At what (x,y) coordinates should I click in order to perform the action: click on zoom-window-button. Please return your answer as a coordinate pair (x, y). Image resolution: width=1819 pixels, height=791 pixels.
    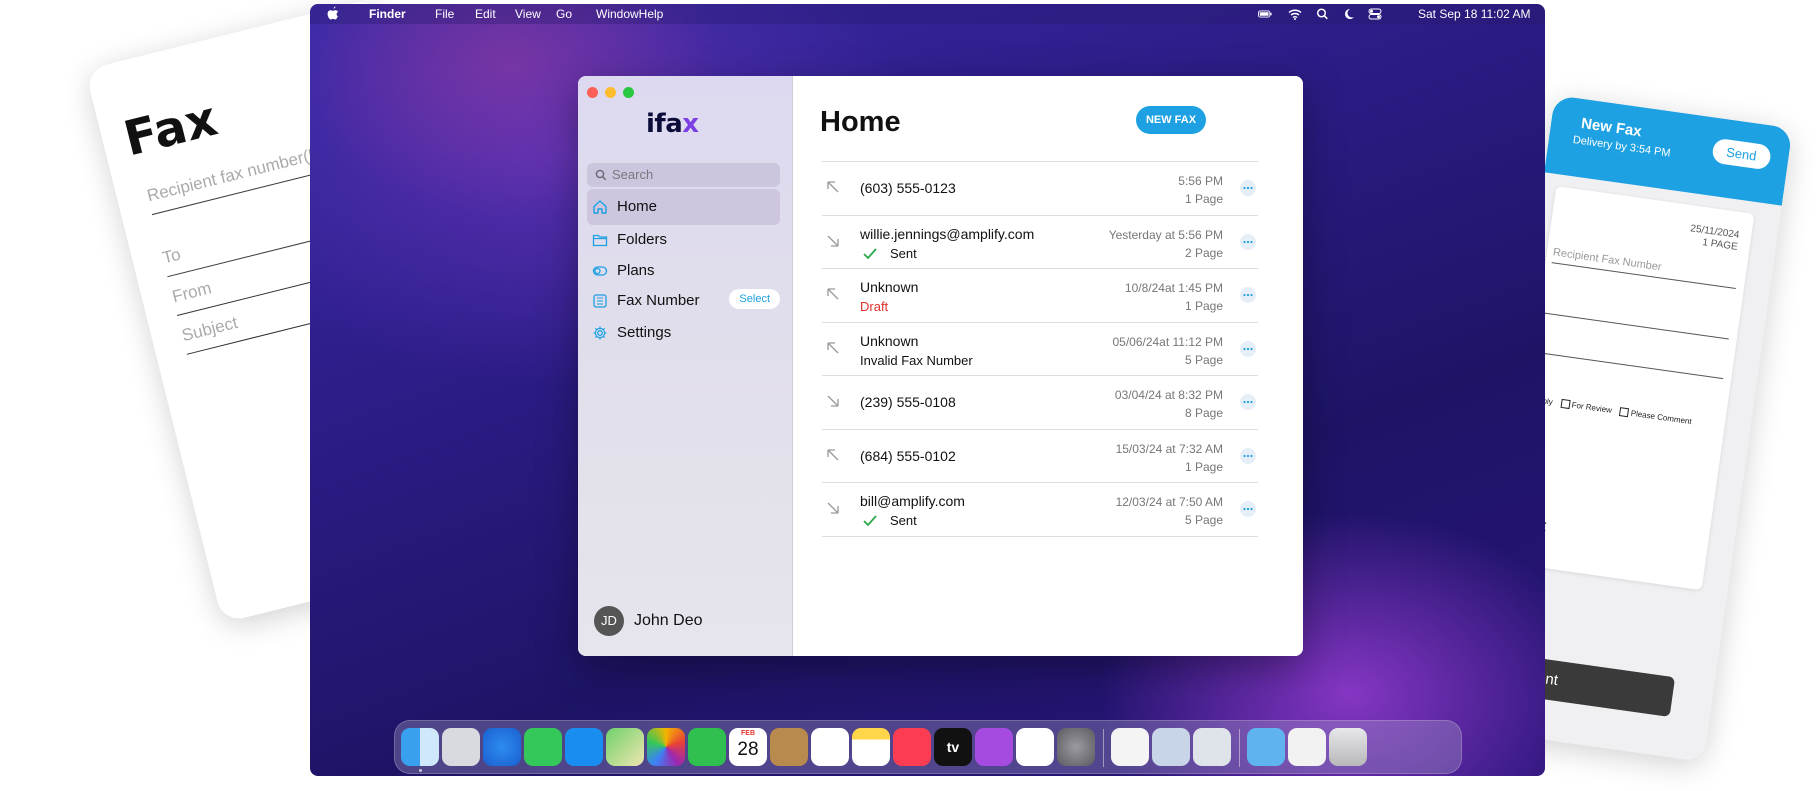
    Looking at the image, I should click on (628, 92).